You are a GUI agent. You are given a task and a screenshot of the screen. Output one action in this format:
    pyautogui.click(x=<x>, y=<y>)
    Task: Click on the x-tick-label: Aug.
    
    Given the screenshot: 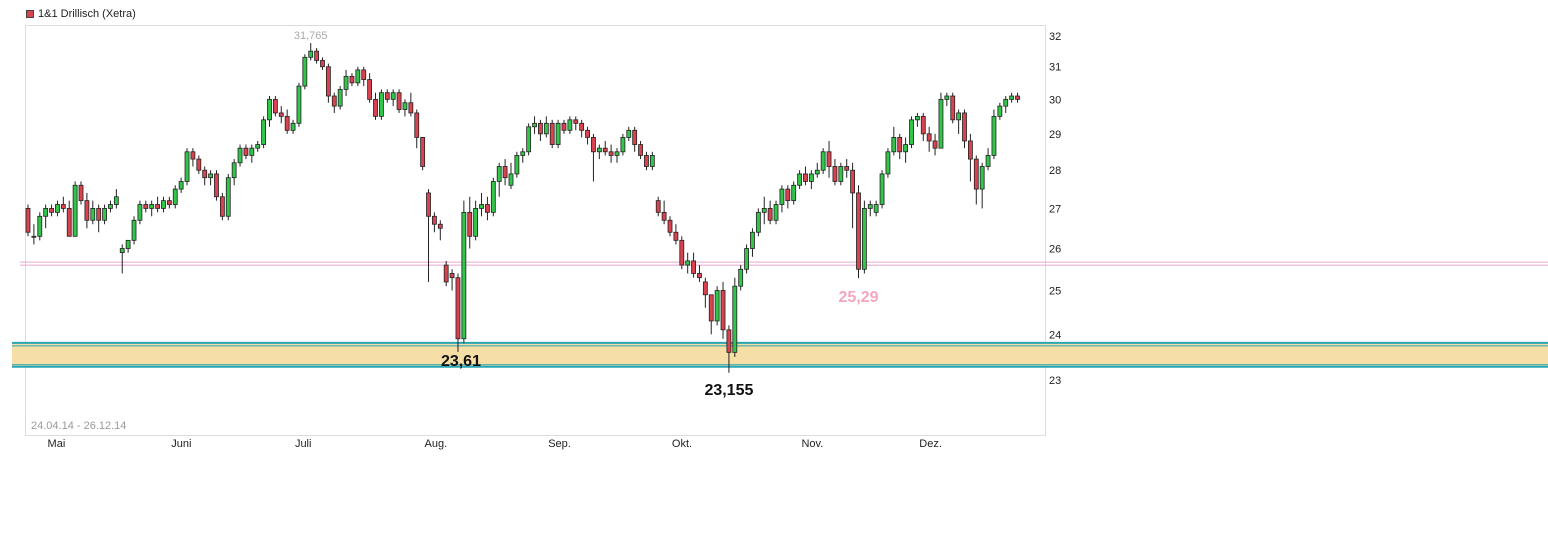 What is the action you would take?
    pyautogui.click(x=436, y=444)
    